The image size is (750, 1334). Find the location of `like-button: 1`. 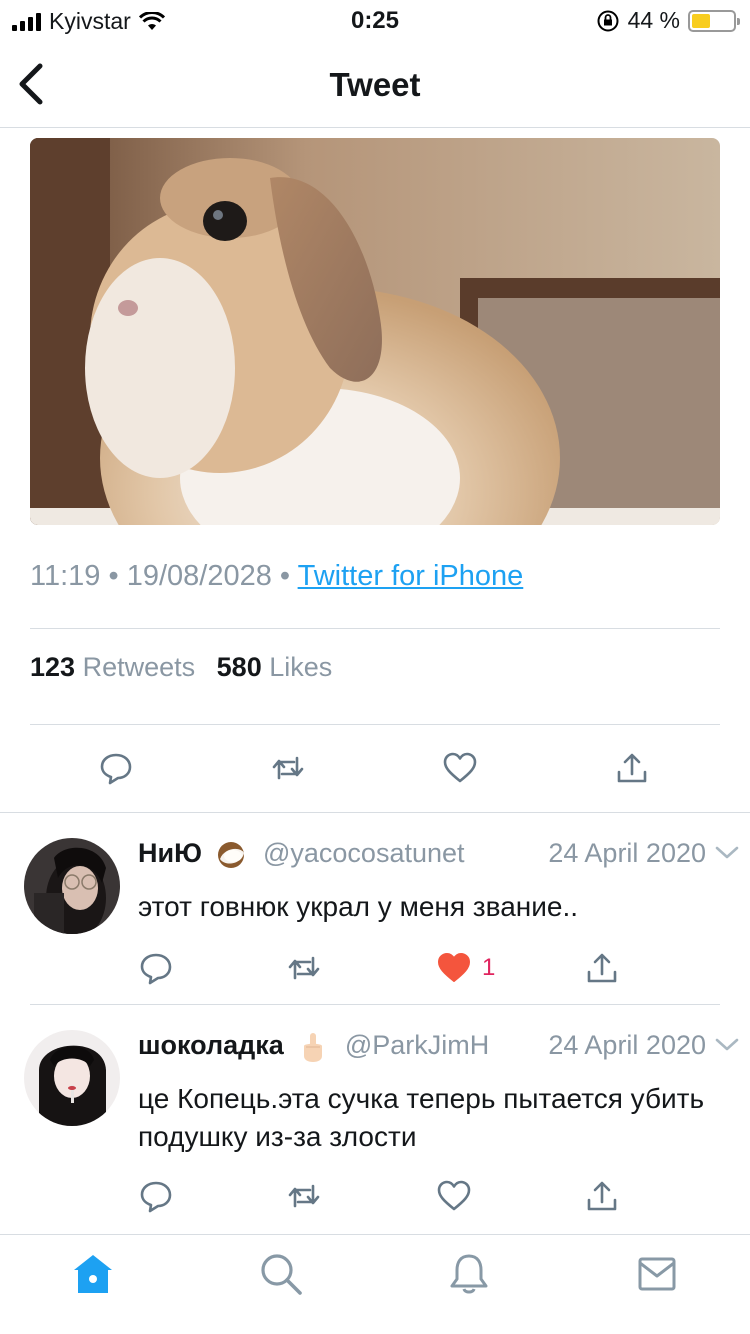

like-button: 1 is located at coordinates (465, 968).